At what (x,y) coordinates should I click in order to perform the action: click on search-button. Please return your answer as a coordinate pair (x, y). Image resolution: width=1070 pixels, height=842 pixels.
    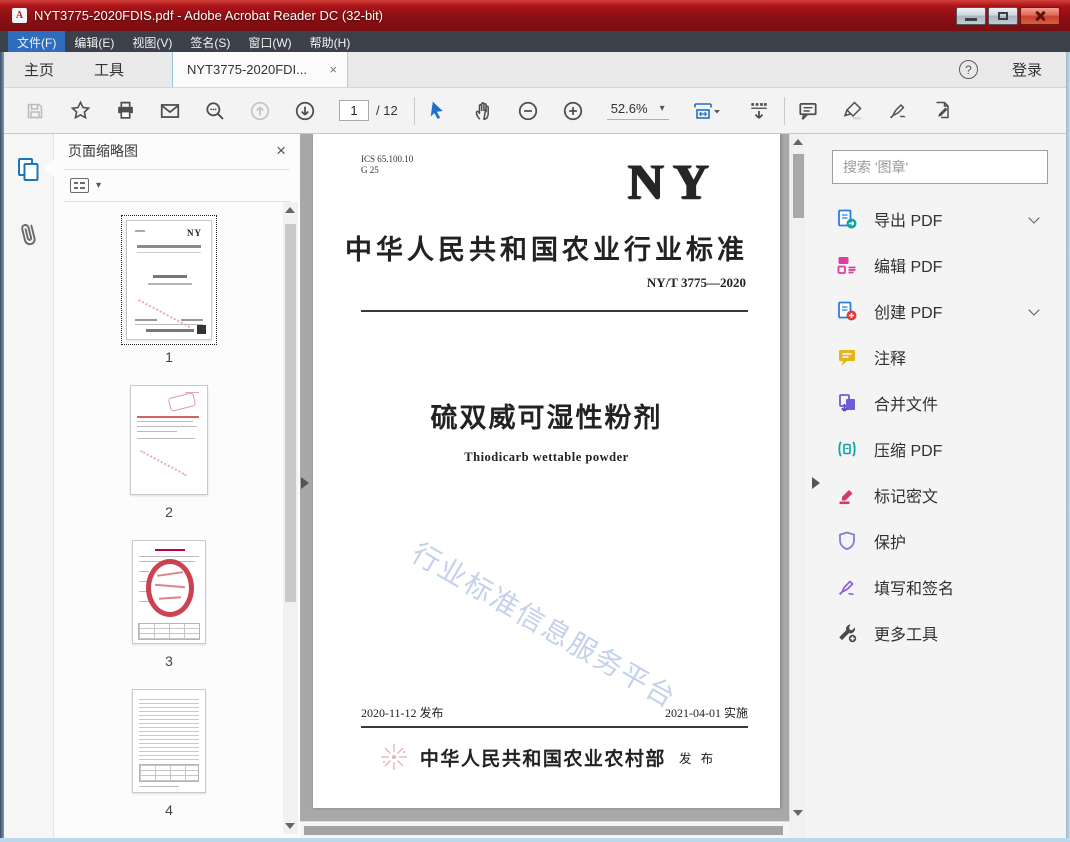
    Looking at the image, I should click on (215, 111).